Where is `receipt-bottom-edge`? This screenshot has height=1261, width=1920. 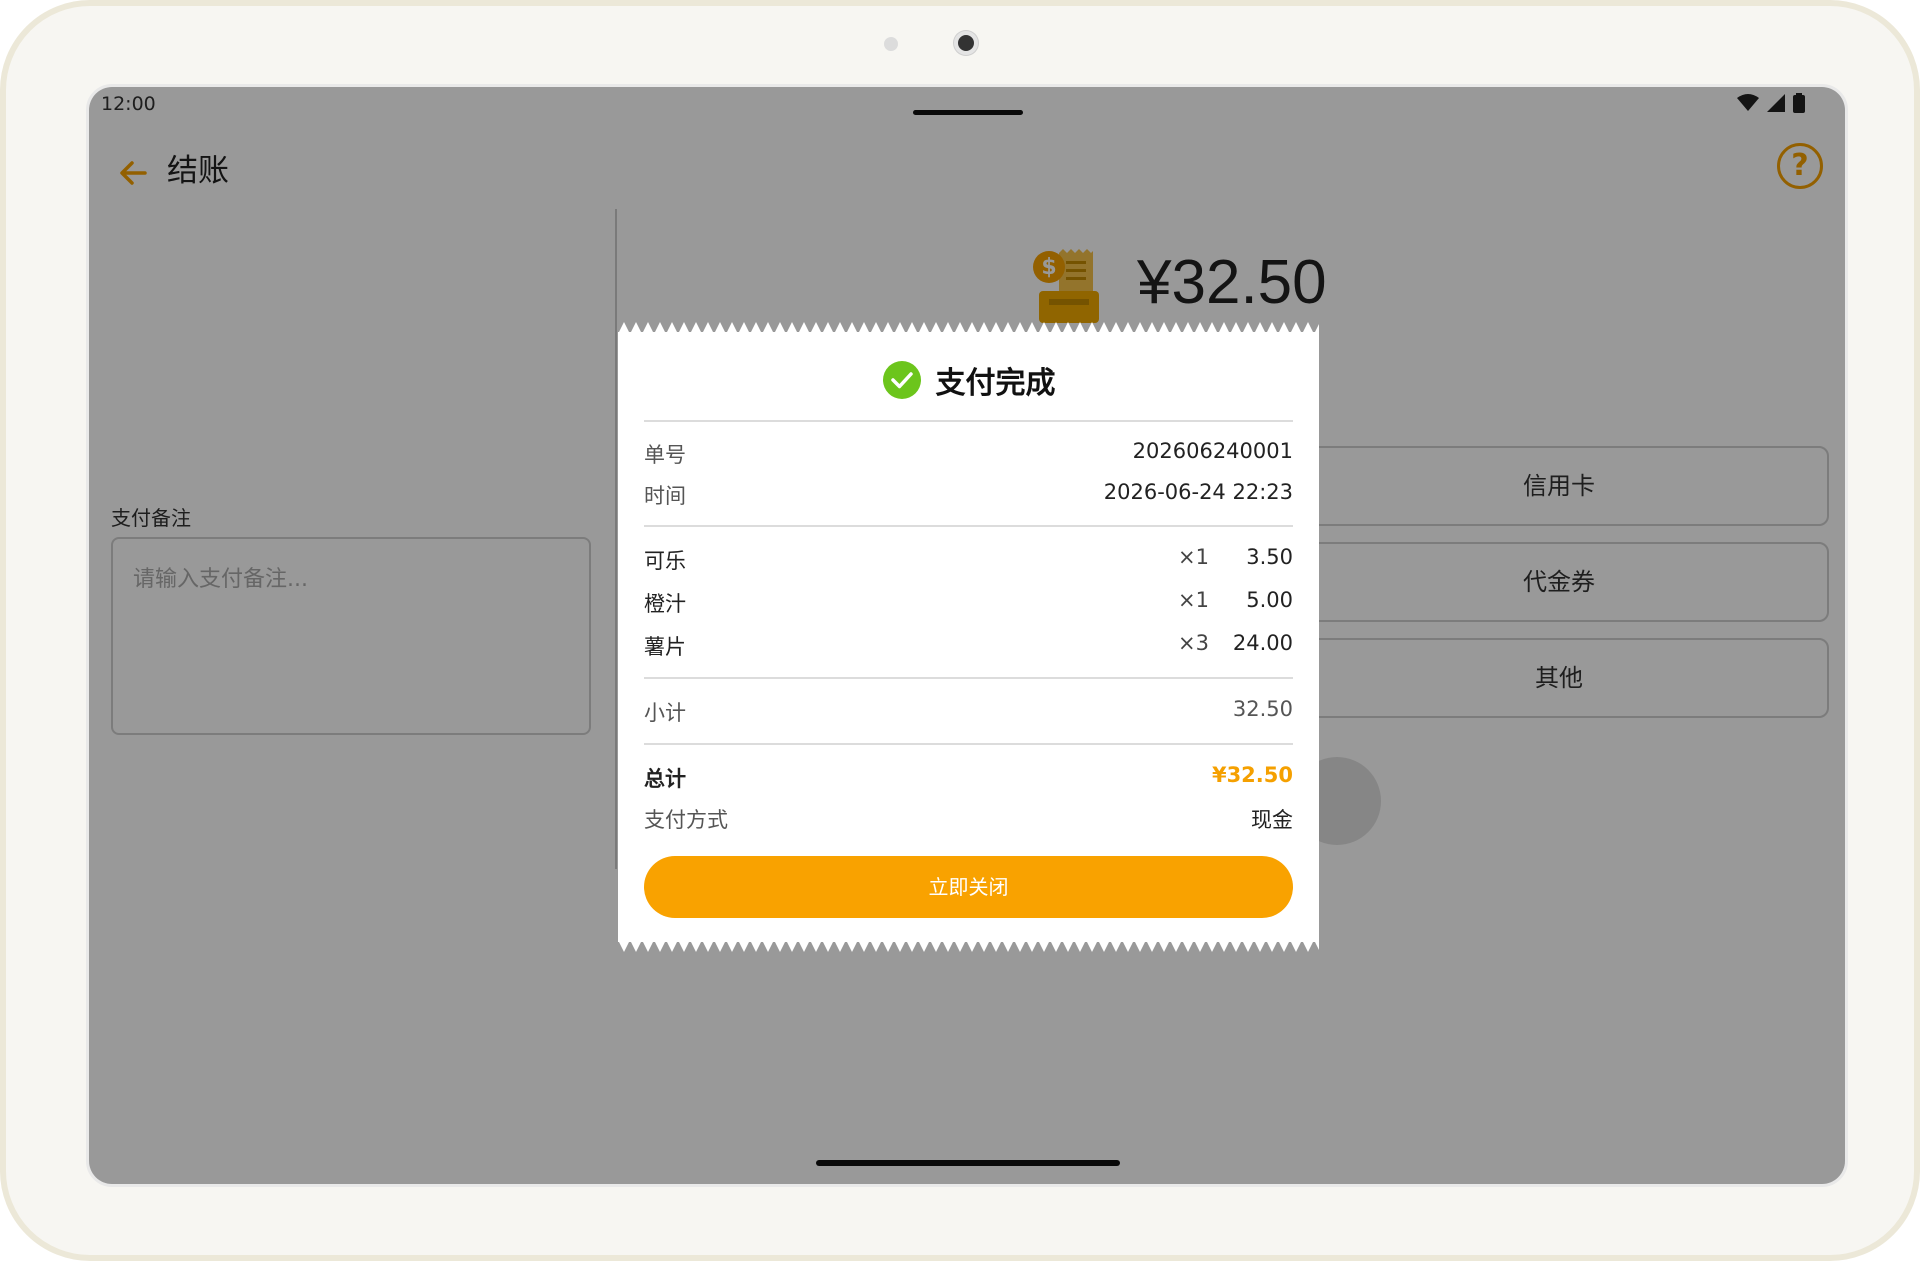
receipt-bottom-edge is located at coordinates (968, 946).